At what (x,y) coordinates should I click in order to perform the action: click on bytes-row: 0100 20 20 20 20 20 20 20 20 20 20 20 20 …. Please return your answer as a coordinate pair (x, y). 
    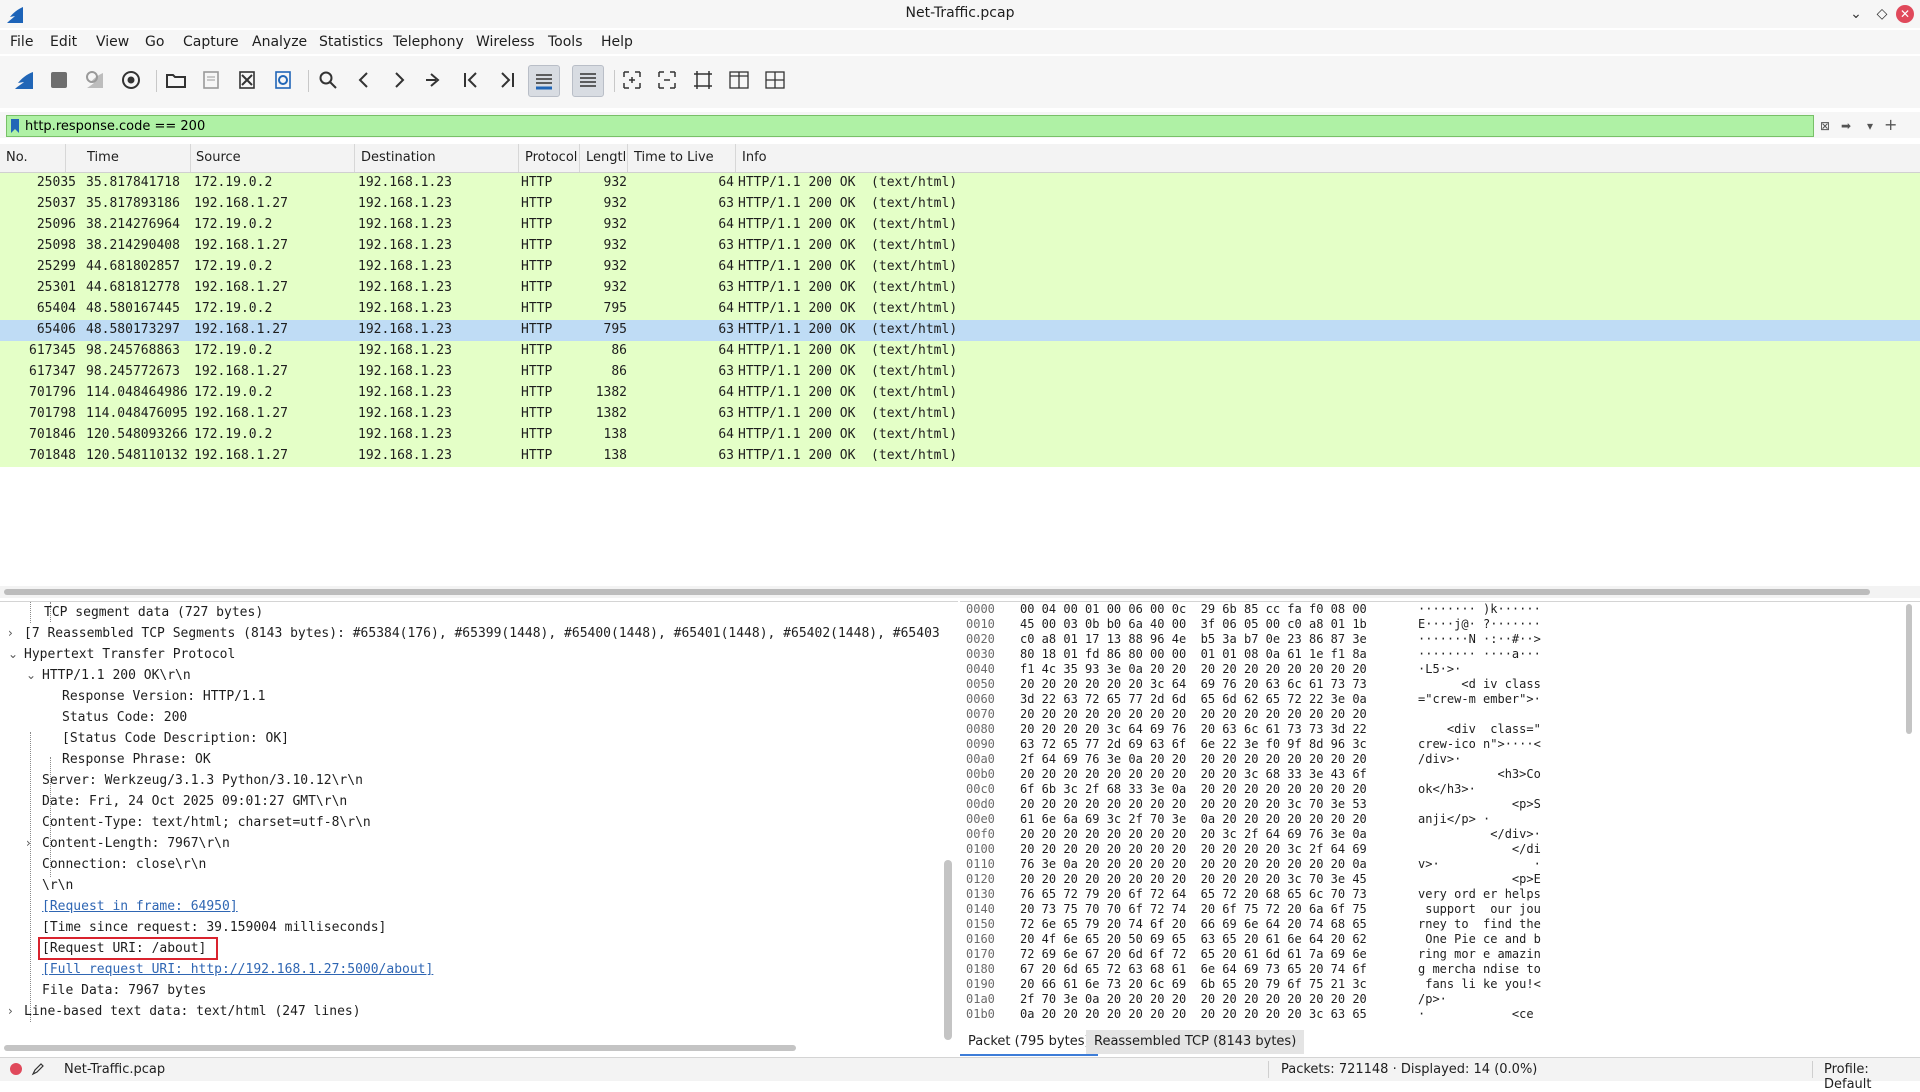
    Looking at the image, I should click on (1416, 849).